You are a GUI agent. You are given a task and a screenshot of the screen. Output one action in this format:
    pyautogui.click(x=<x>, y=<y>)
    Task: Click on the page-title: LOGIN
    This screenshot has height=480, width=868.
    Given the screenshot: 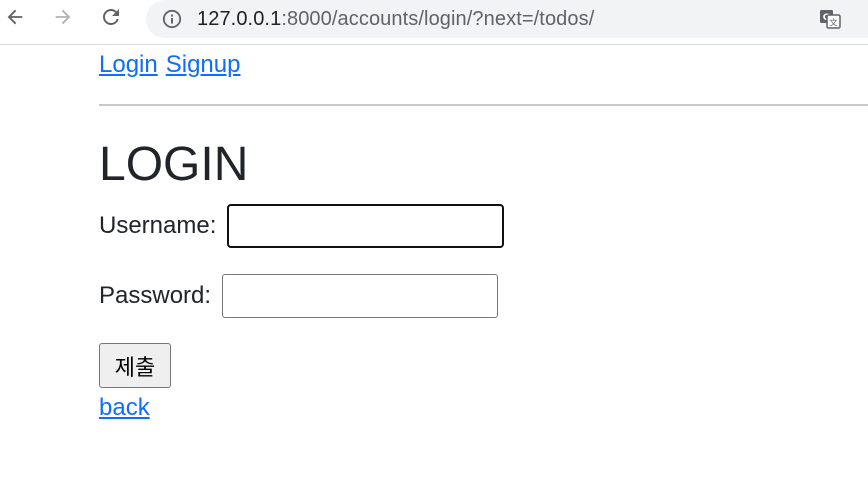 What is the action you would take?
    pyautogui.click(x=174, y=164)
    